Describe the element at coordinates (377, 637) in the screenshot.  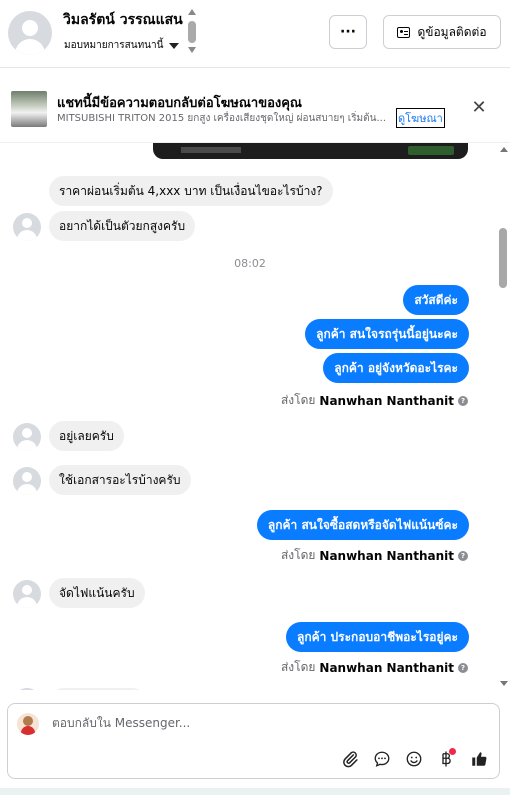
I see `outgoing-message: ลูกค้า ประกอบอาชีพอะไรอยู่คะ` at that location.